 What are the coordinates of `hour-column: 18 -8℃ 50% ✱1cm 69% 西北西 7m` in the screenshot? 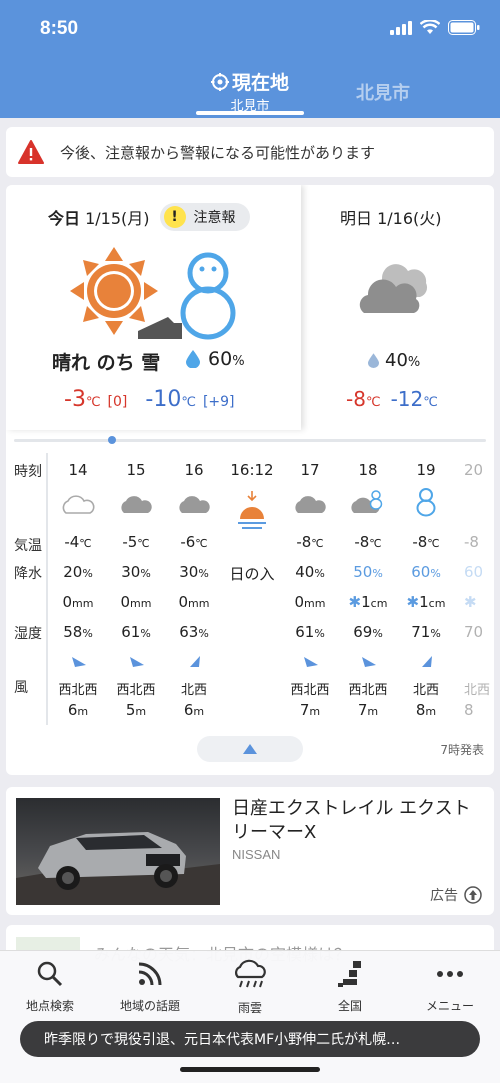 It's located at (368, 589).